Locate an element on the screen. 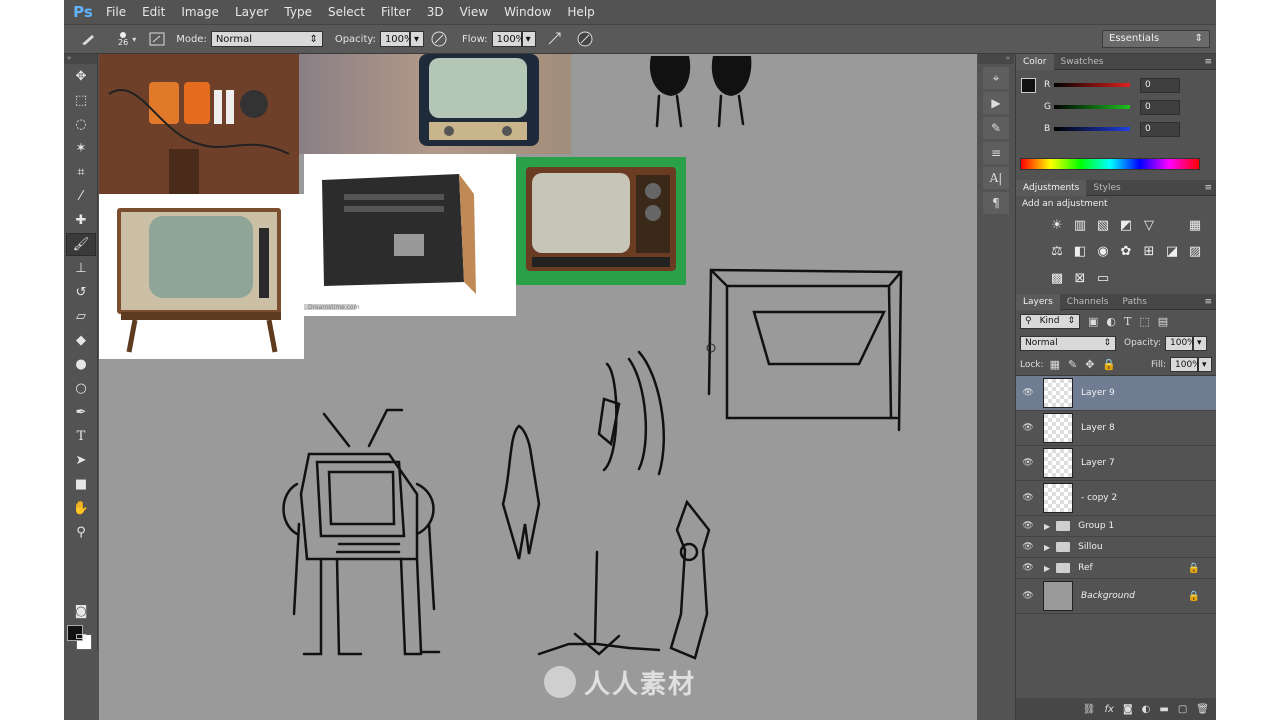  workspace-switcher: Essentials ⇕ is located at coordinates (1156, 39).